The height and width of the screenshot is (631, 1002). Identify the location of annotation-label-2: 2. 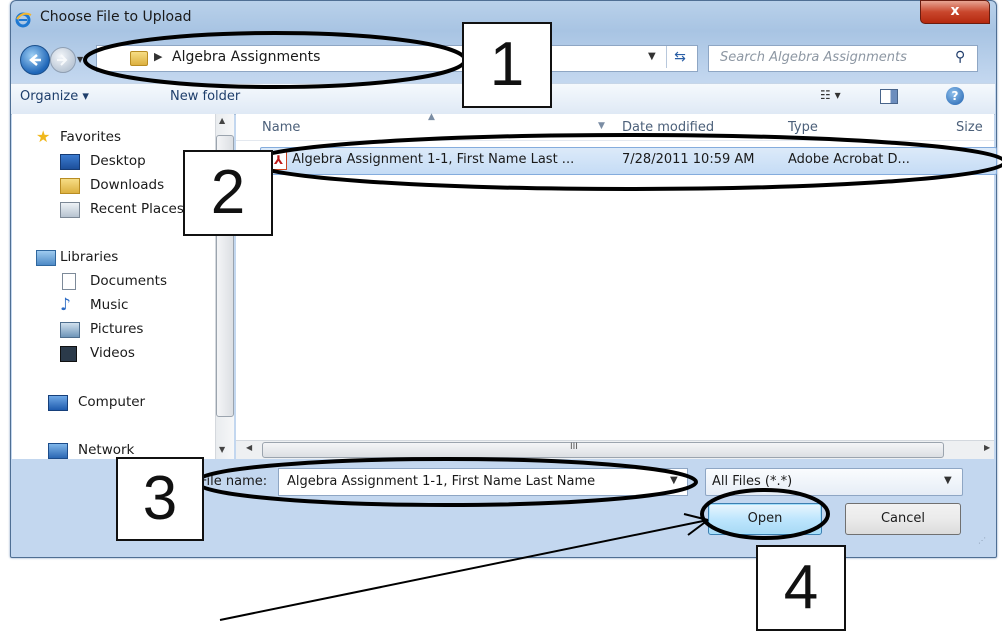
(228, 193).